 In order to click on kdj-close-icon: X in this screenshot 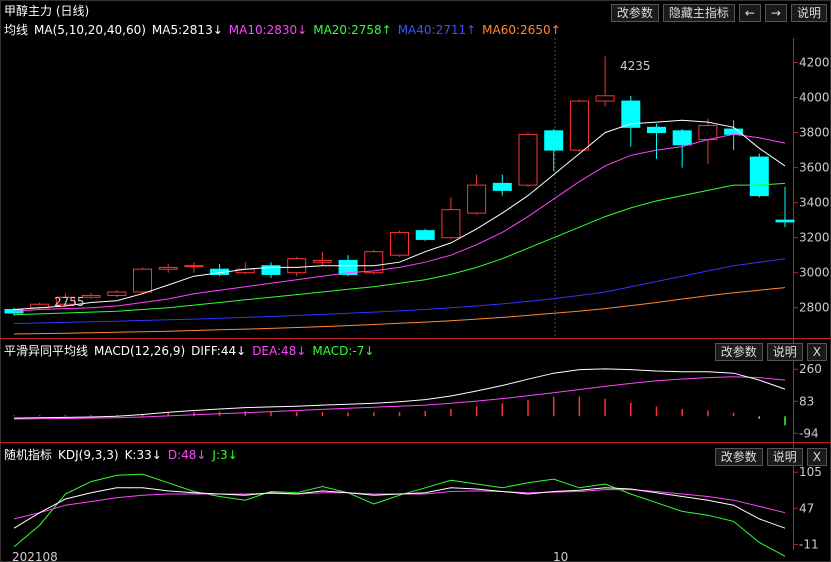, I will do `click(816, 457)`.